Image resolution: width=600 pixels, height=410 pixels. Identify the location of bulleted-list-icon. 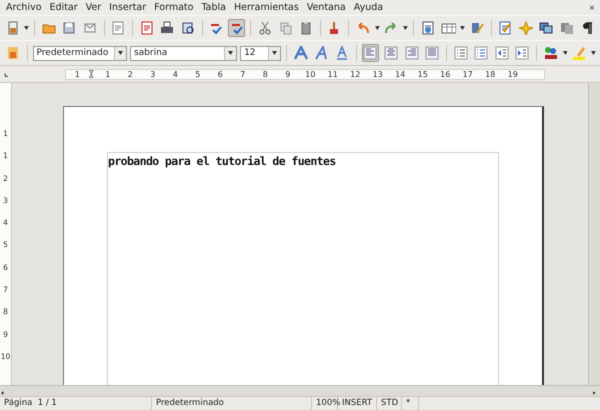
(481, 53).